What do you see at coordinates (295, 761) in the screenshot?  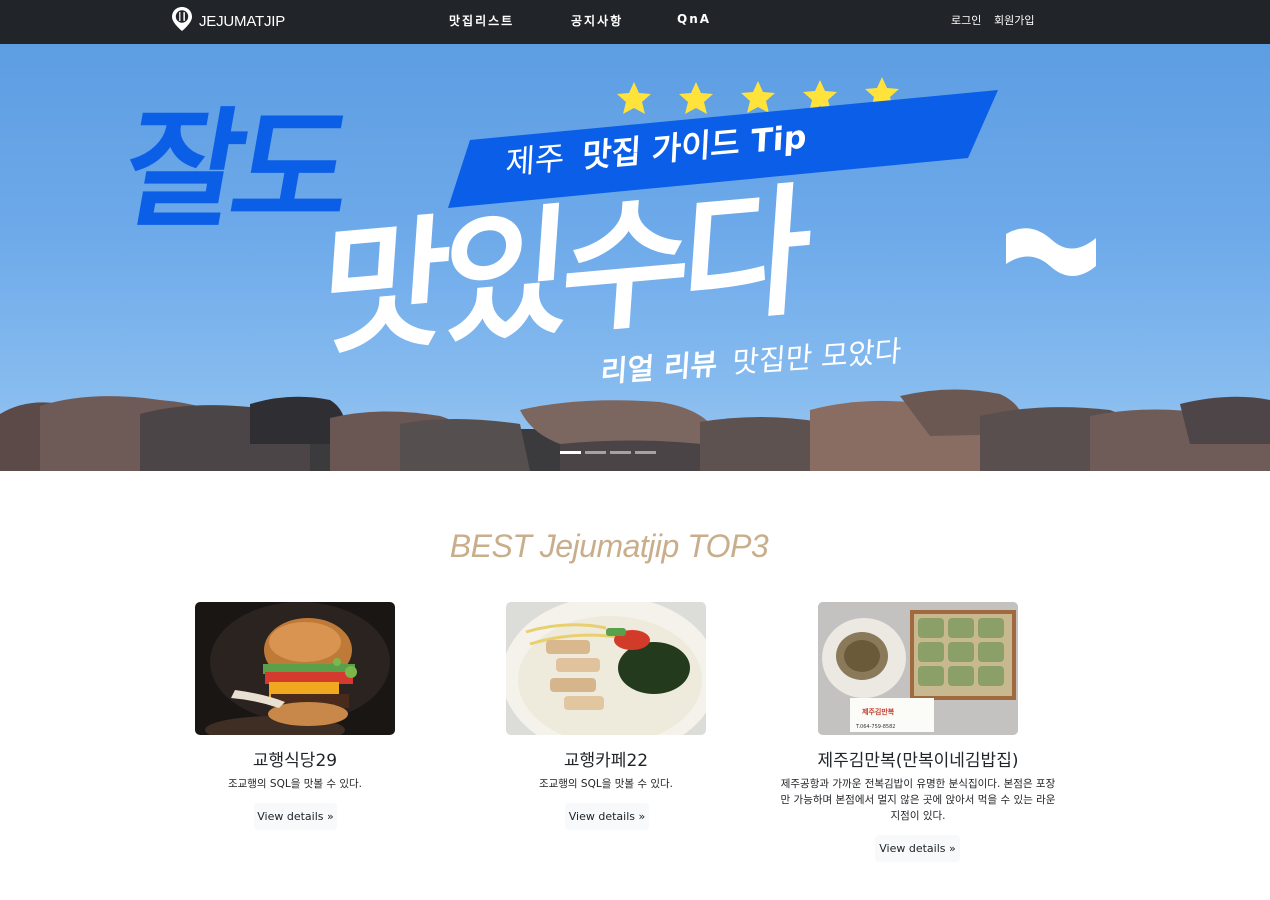 I see `card-1-title: 교행식당29` at bounding box center [295, 761].